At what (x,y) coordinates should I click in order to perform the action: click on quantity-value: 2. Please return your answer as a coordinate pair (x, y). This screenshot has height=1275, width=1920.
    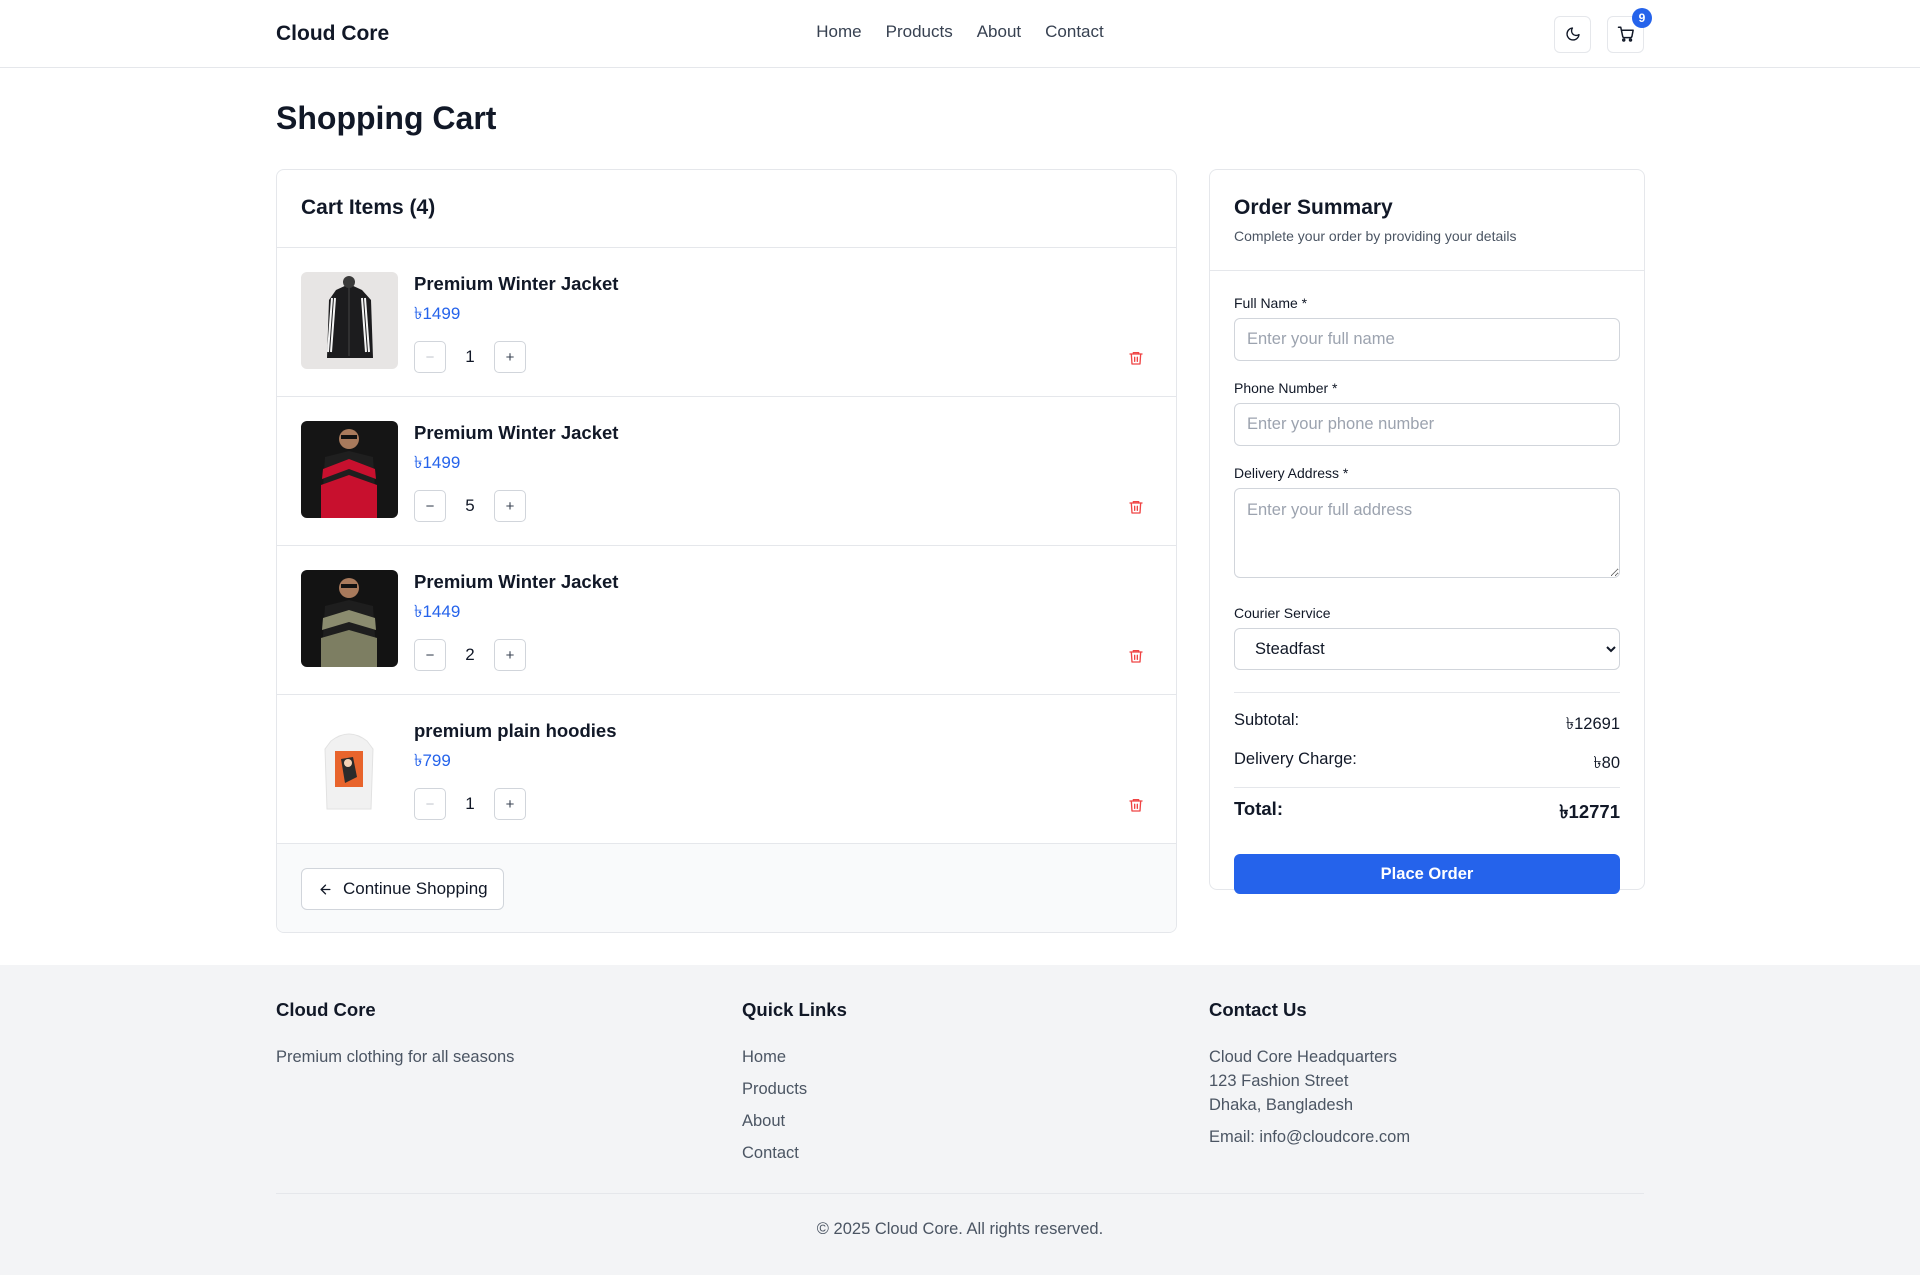
    Looking at the image, I should click on (470, 654).